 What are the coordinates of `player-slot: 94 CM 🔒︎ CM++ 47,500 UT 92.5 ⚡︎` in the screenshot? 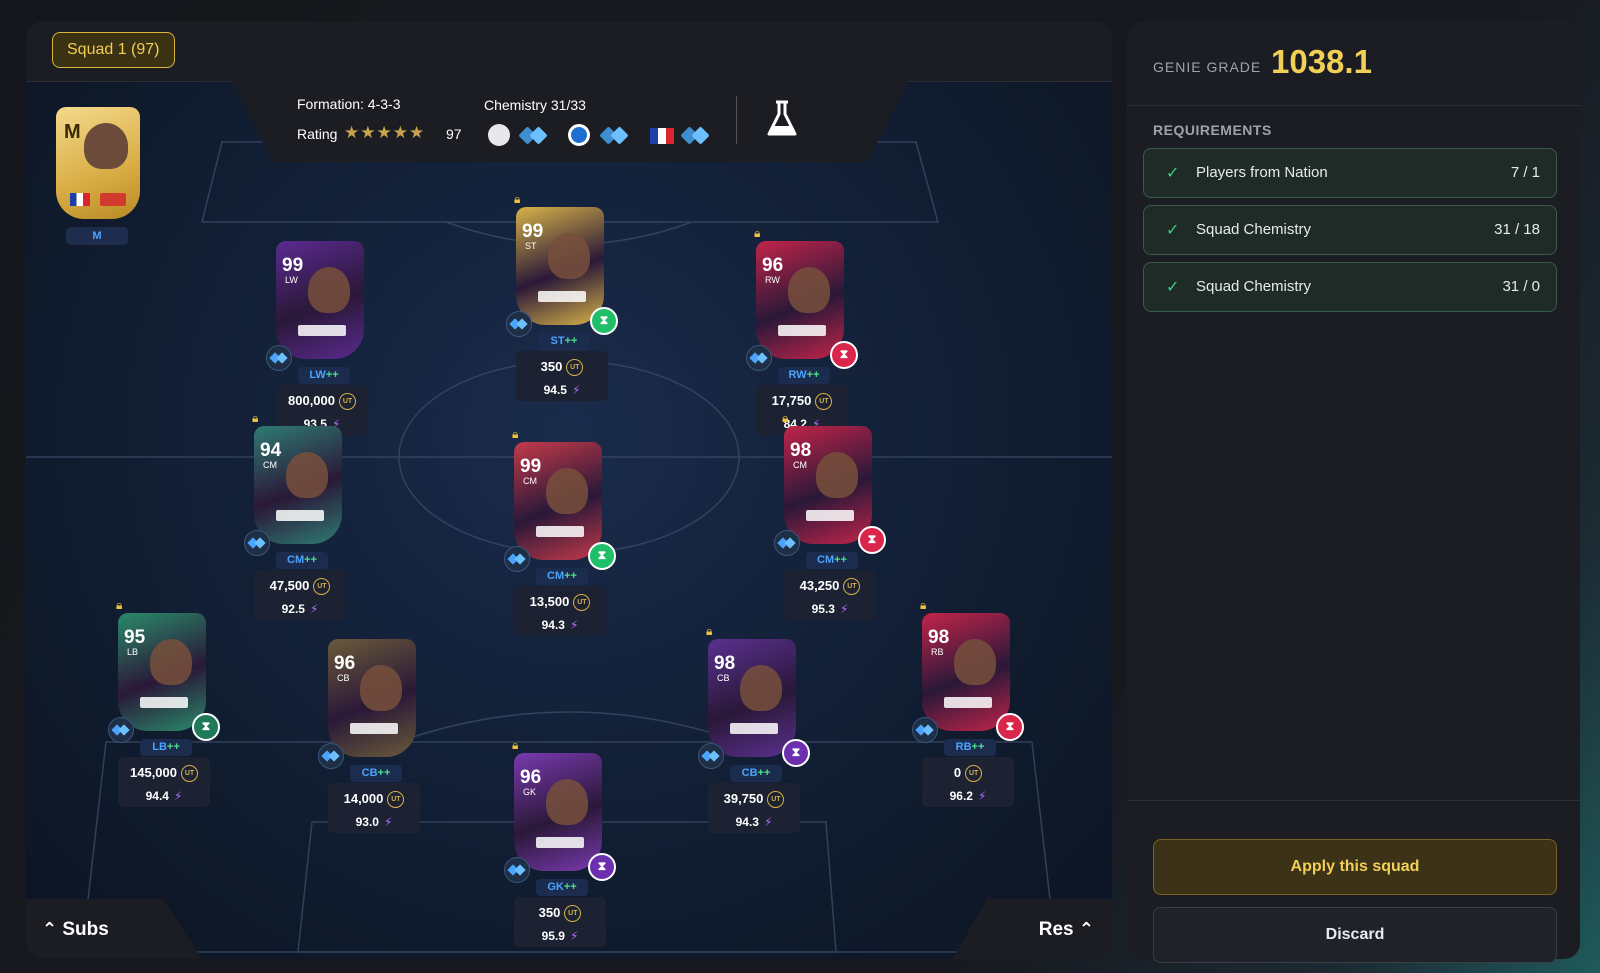 It's located at (299, 524).